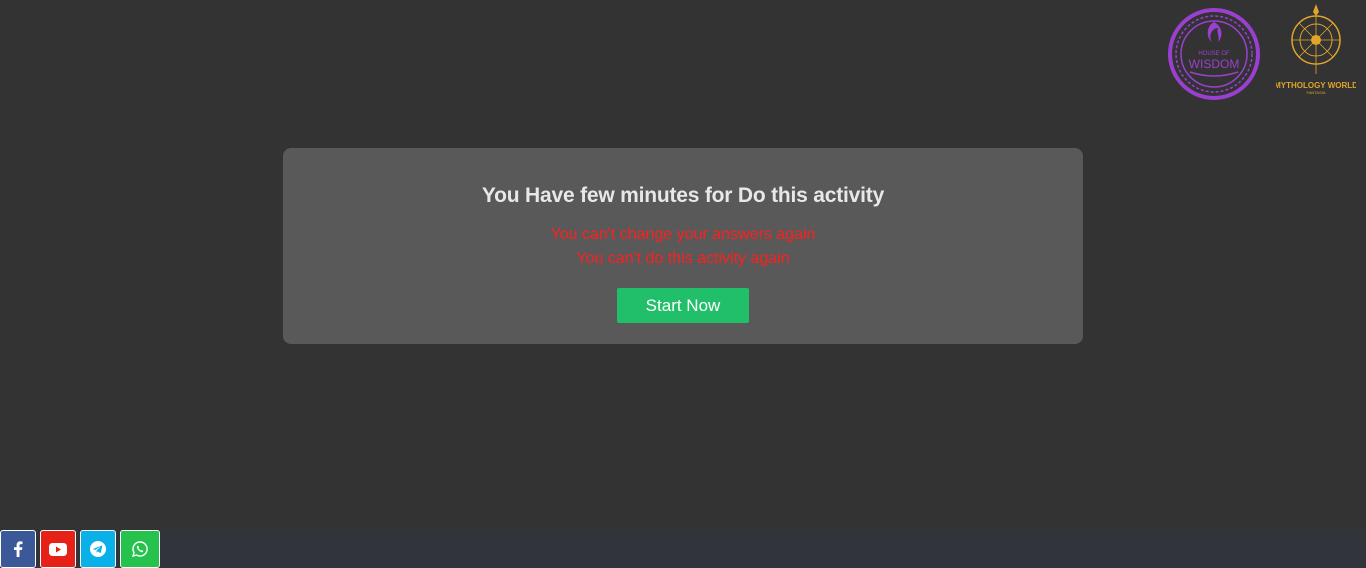  Describe the element at coordinates (683, 305) in the screenshot. I see `start-now-button: Start Now` at that location.